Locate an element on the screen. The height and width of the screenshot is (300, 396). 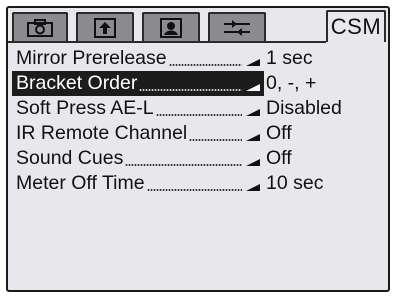
camera-icon is located at coordinates (40, 28).